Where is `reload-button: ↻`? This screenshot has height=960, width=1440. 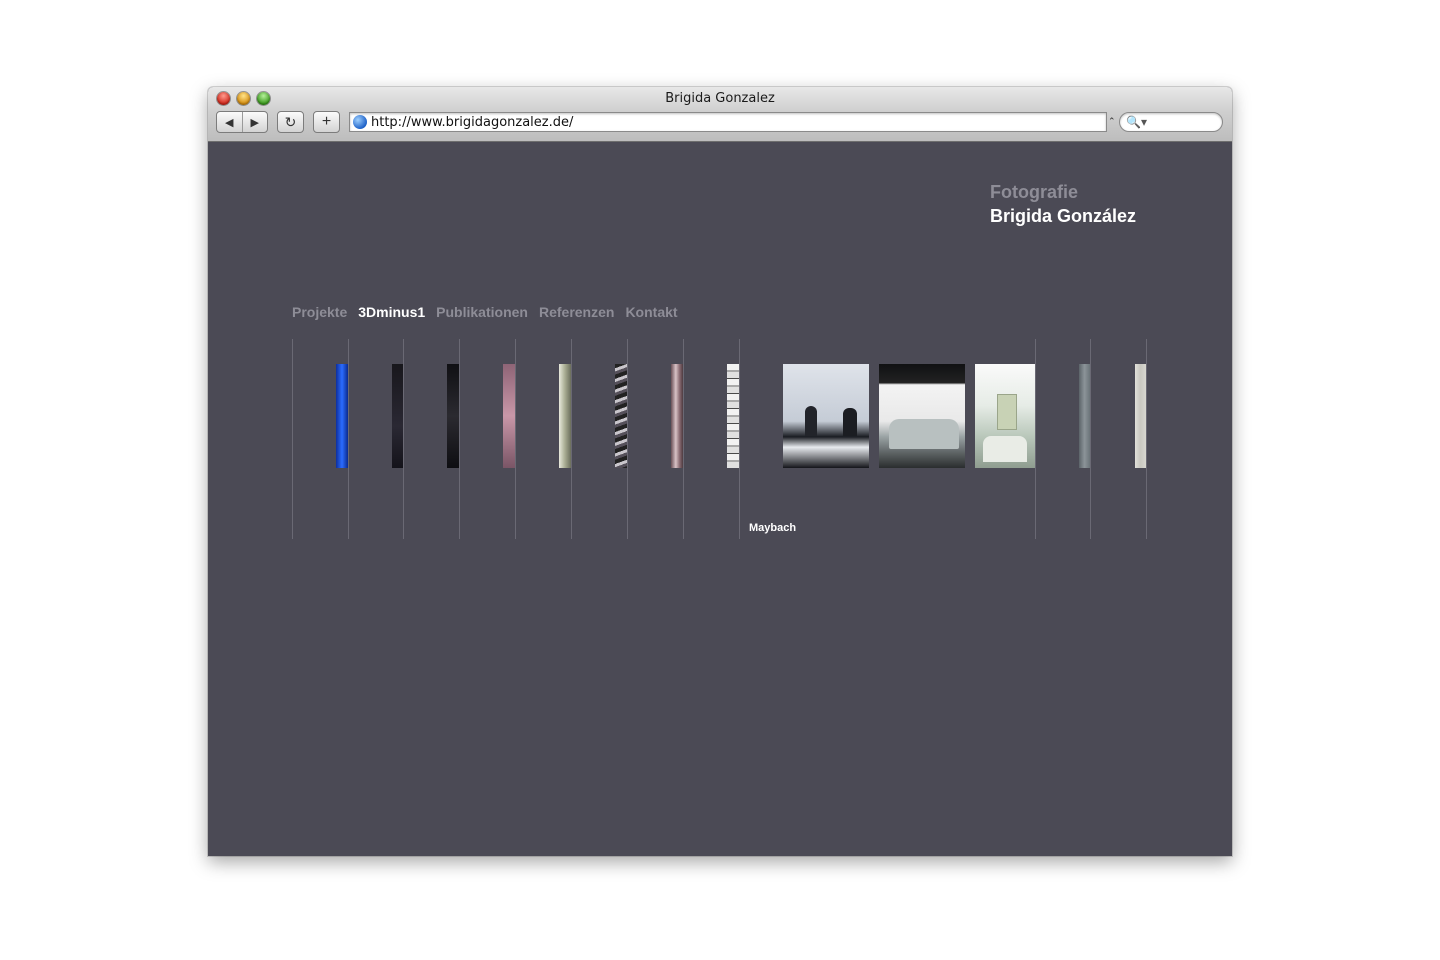
reload-button: ↻ is located at coordinates (290, 122).